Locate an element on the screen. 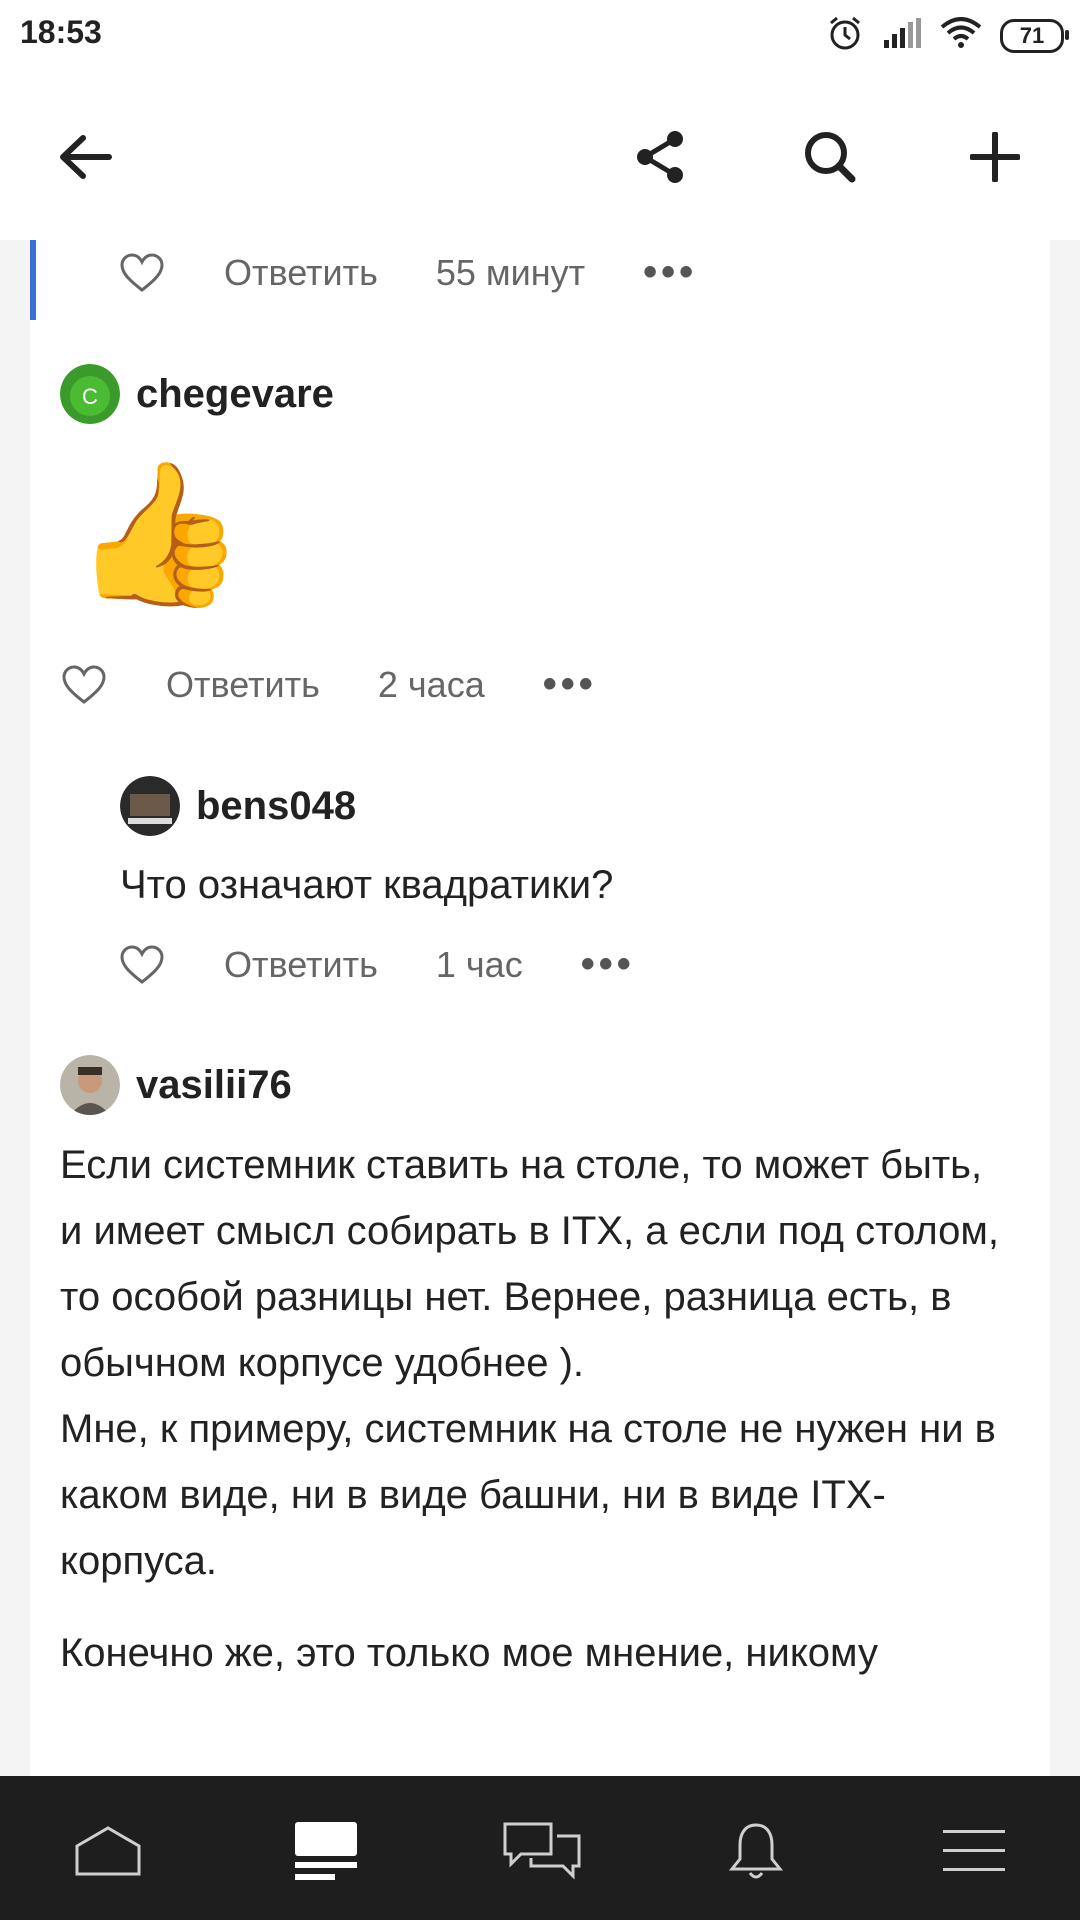 This screenshot has width=1080, height=1920. comment-author: C chegevare is located at coordinates (197, 394).